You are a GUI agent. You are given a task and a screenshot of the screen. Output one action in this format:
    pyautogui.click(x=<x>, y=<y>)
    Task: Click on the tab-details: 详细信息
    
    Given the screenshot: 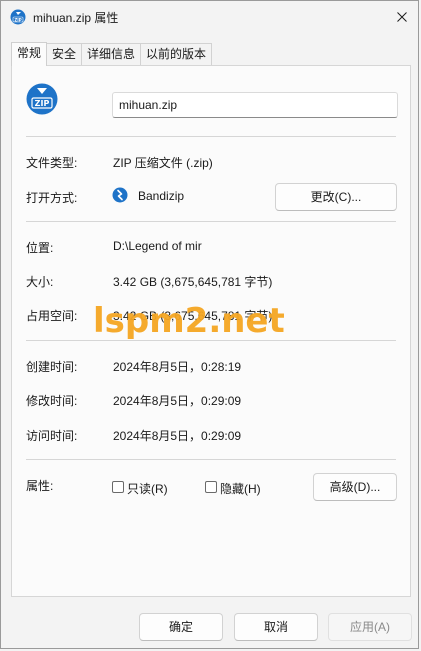 What is the action you would take?
    pyautogui.click(x=111, y=54)
    